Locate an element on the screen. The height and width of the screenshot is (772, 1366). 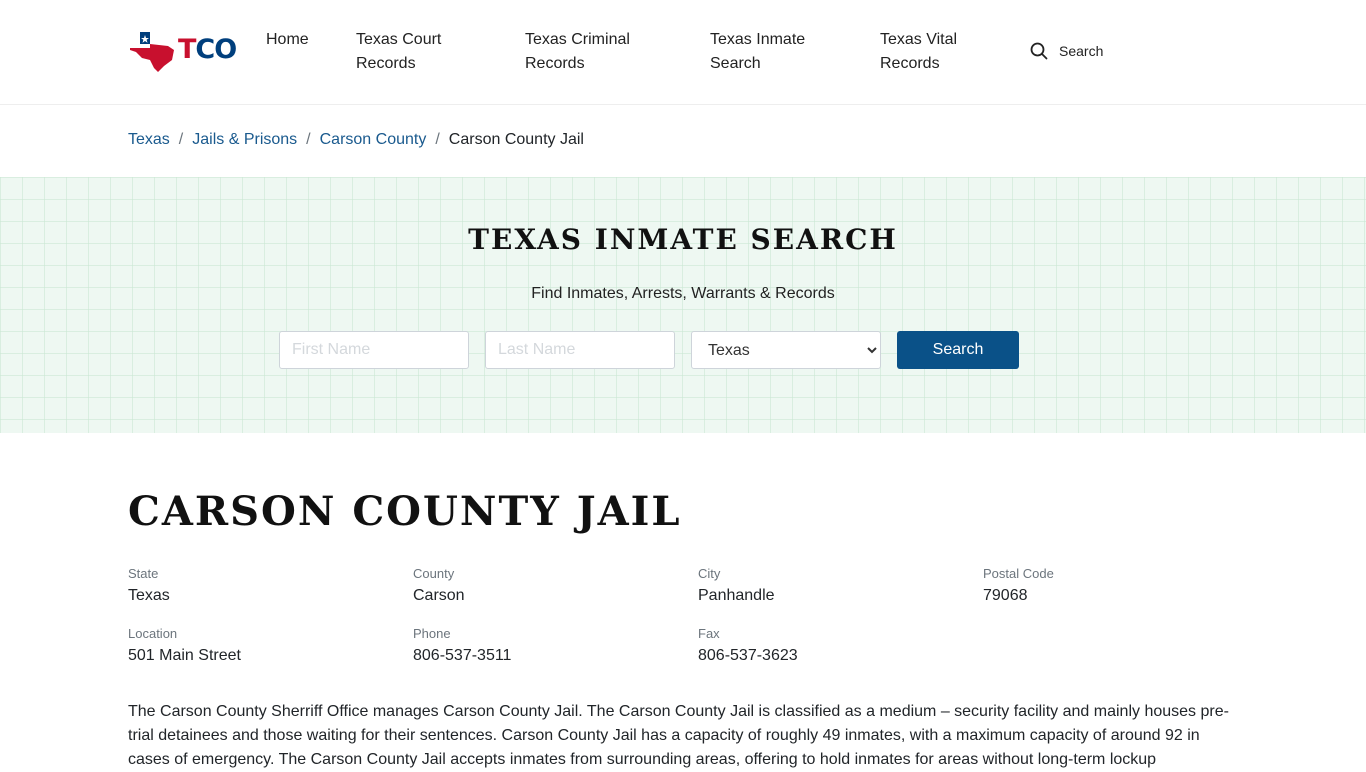
nav-texas-court-records: Texas Court Records is located at coordinates (398, 52).